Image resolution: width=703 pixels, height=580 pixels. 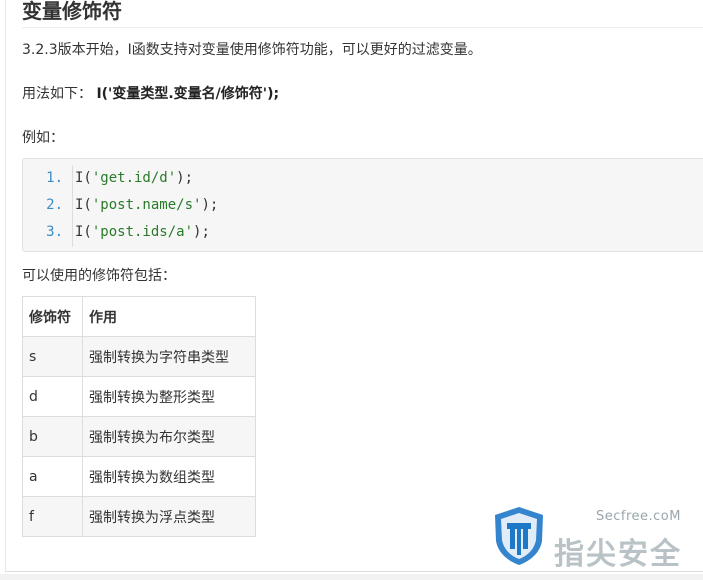 What do you see at coordinates (54, 178) in the screenshot?
I see `line-number: 1.` at bounding box center [54, 178].